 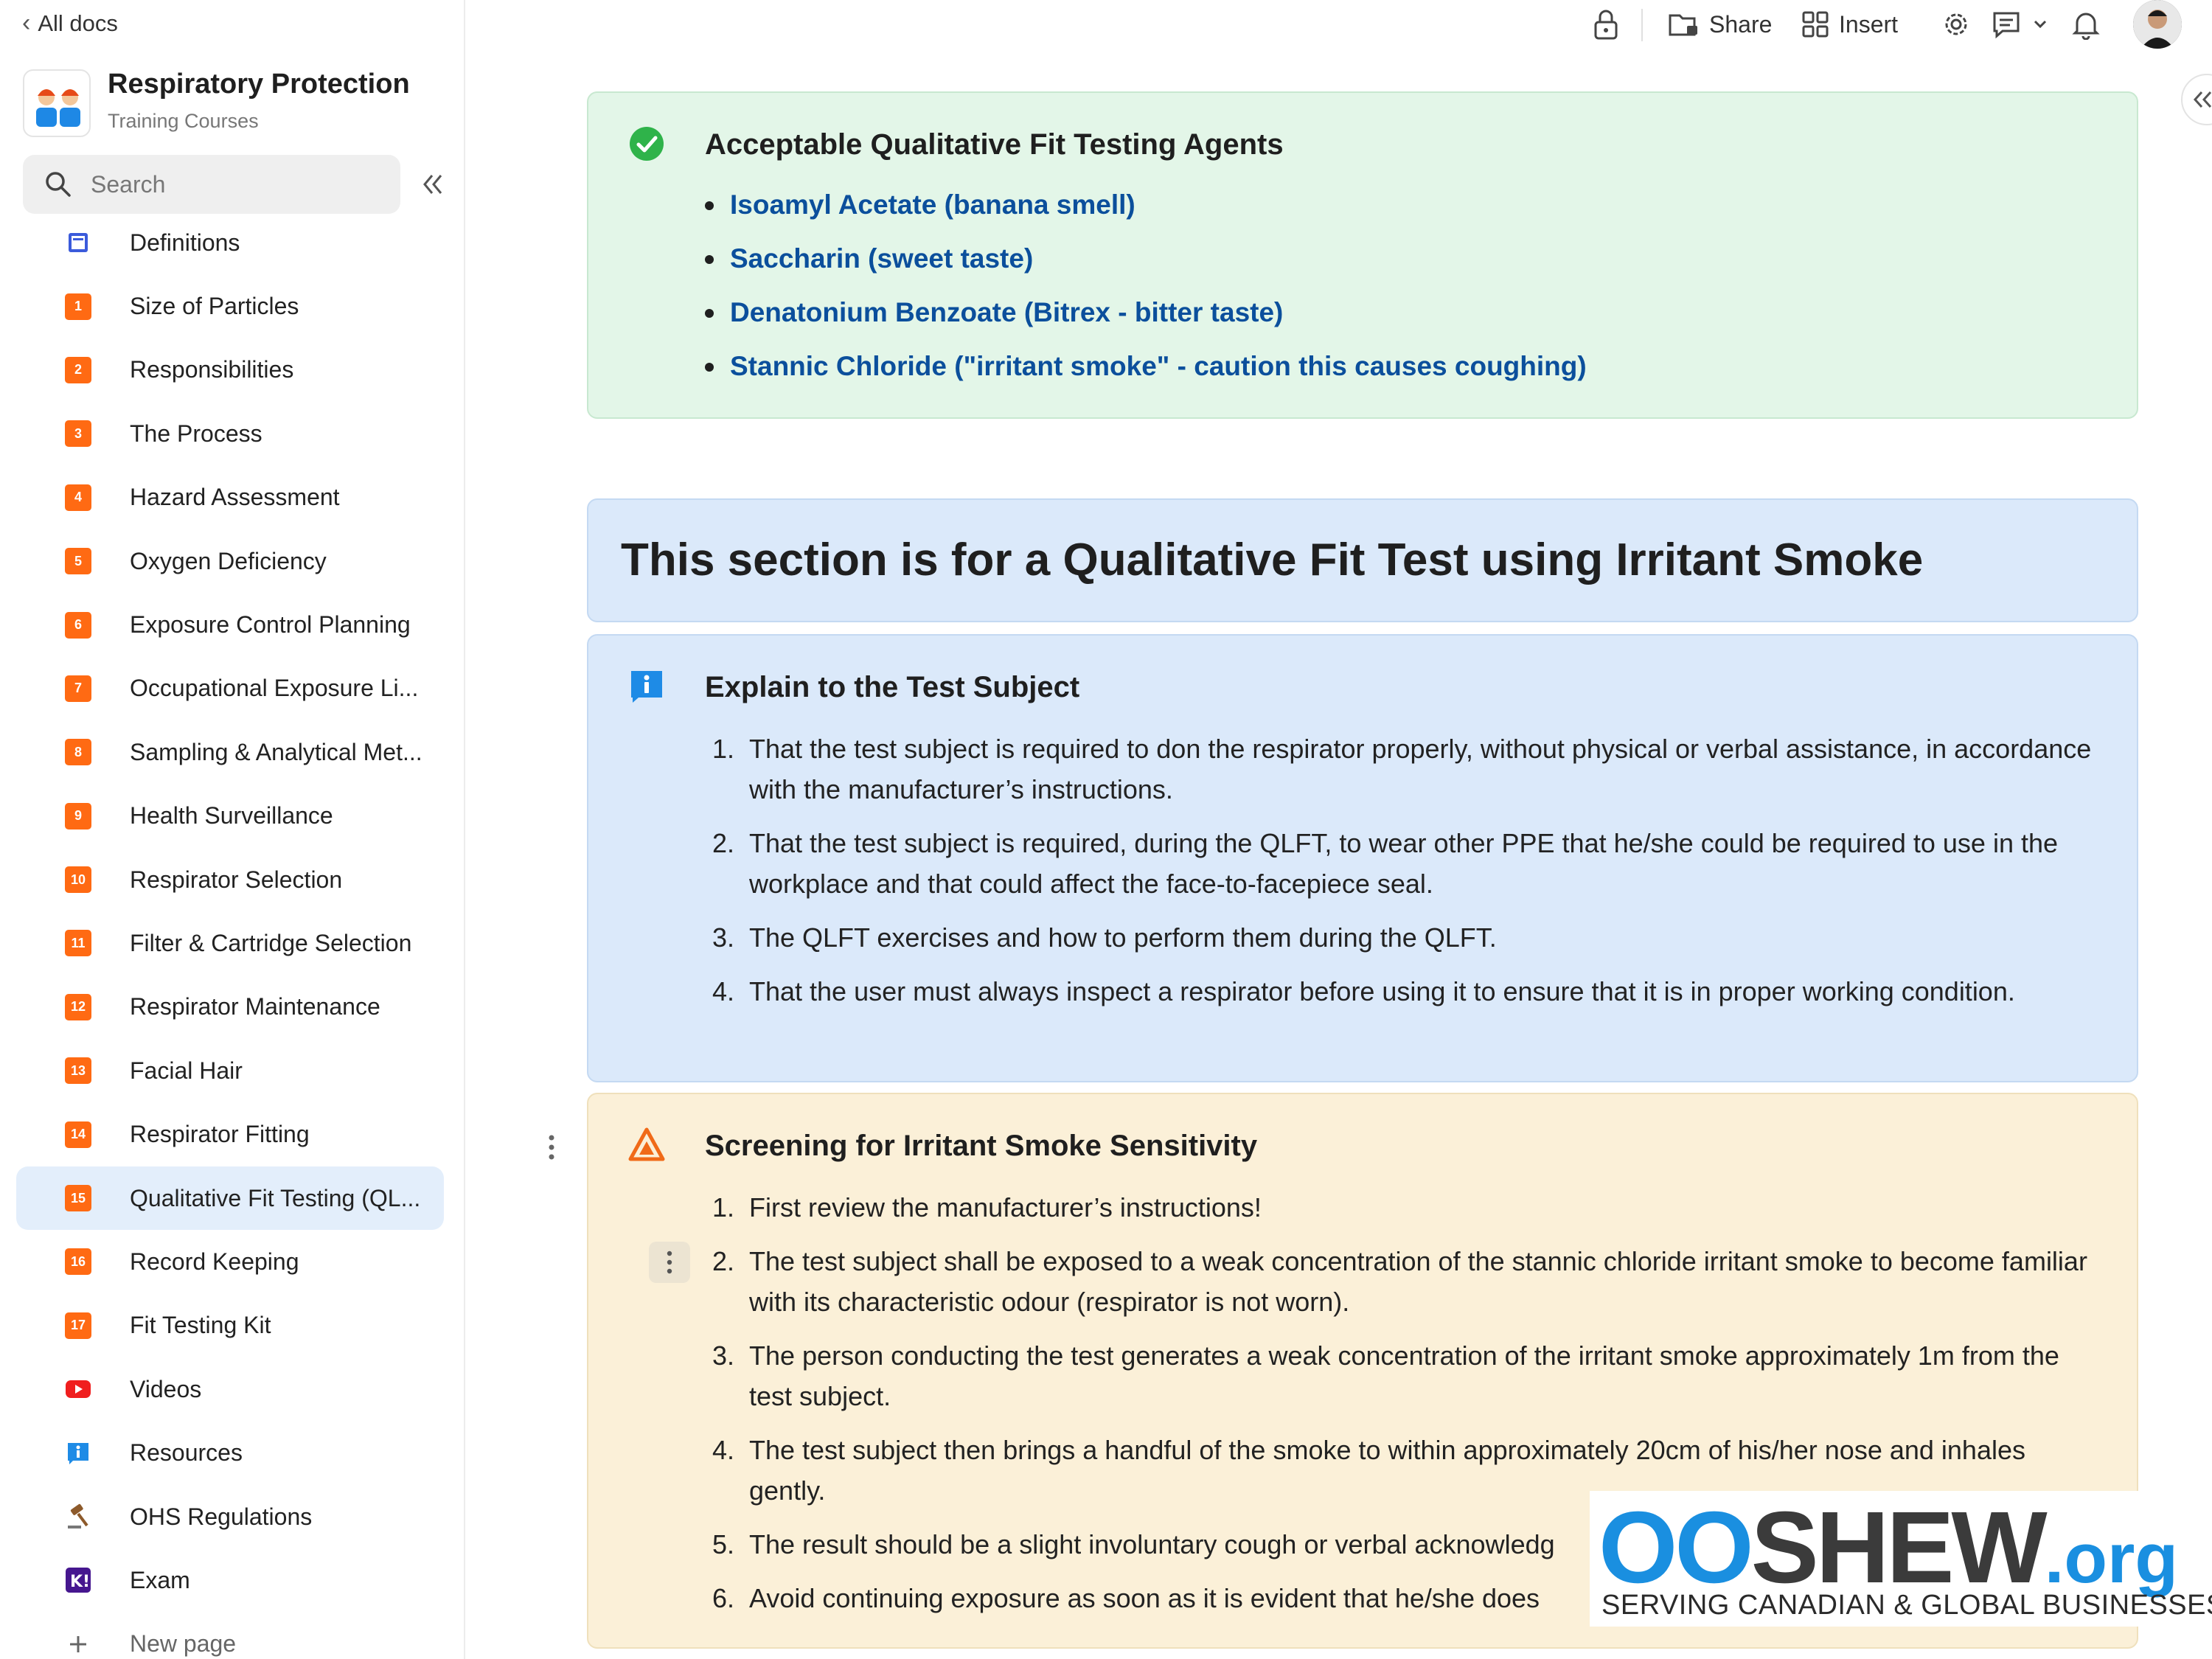 I want to click on sidebar-item-definitions: Definitions, so click(x=230, y=242).